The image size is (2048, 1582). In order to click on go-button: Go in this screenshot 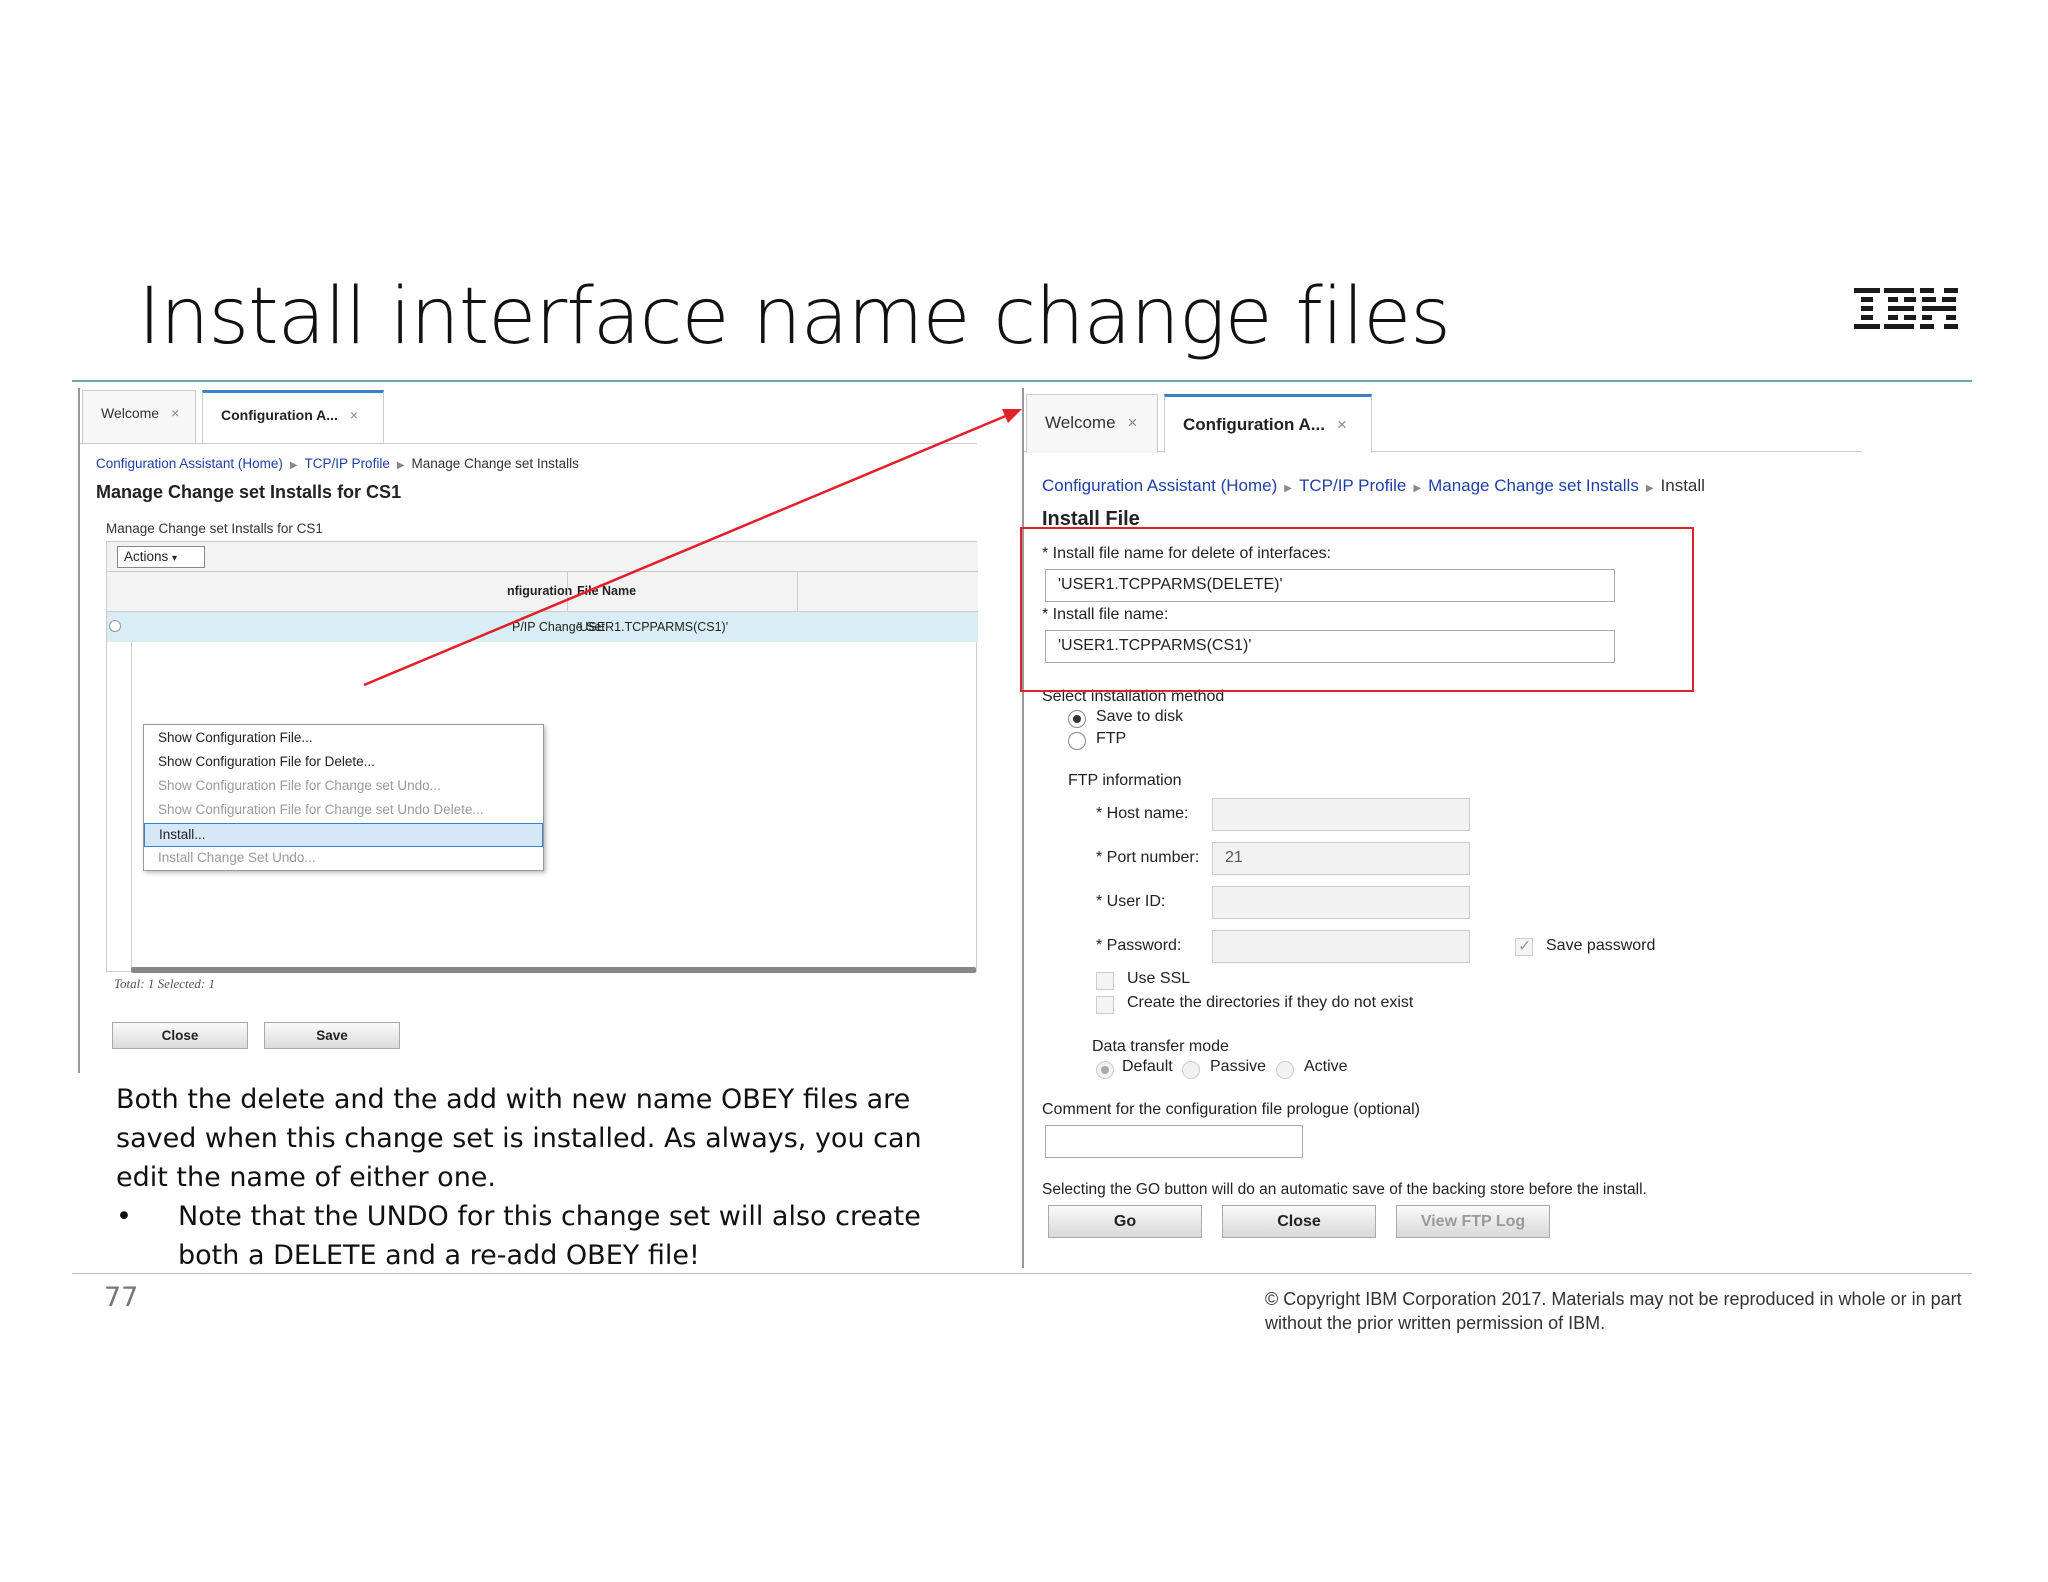, I will do `click(1125, 1221)`.